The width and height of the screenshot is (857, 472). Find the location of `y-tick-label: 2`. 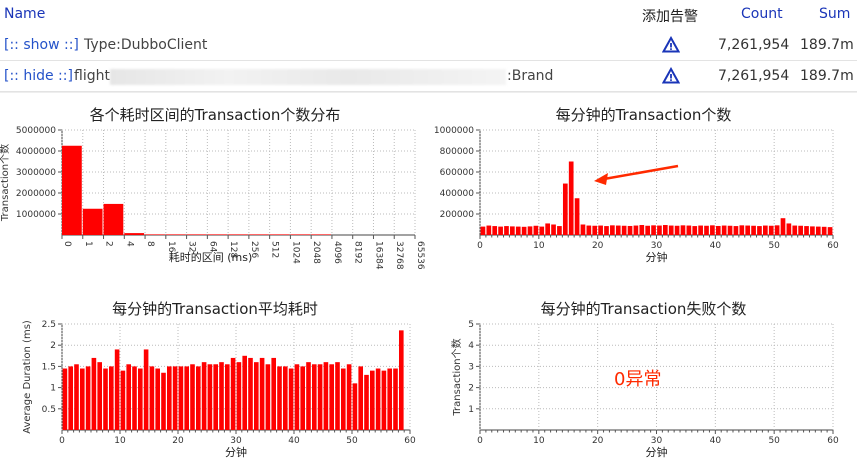

y-tick-label: 2 is located at coordinates (53, 346).